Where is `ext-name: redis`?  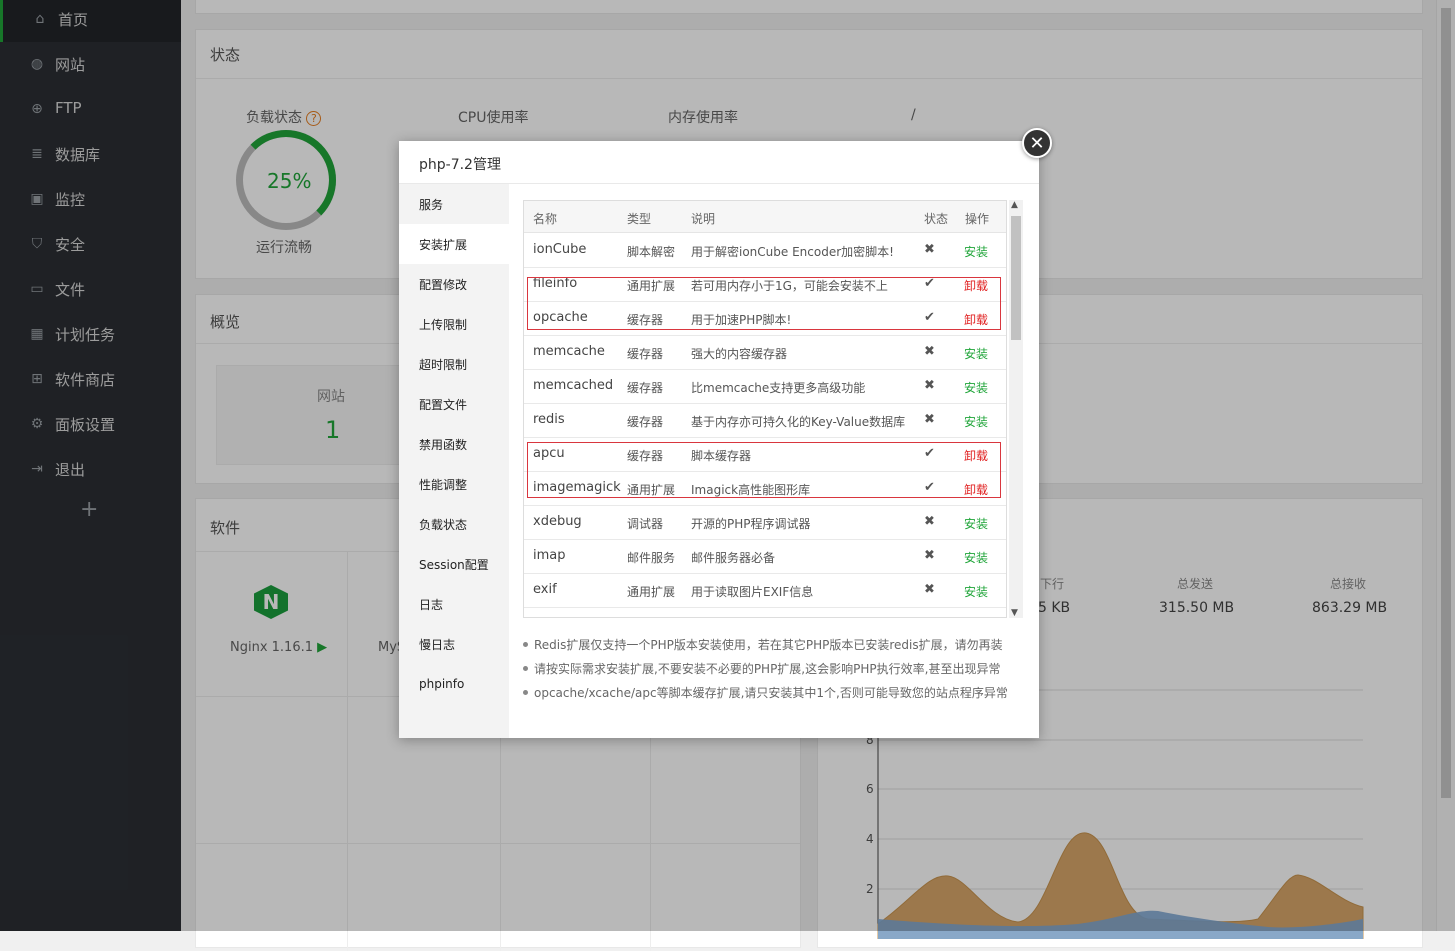 ext-name: redis is located at coordinates (549, 419).